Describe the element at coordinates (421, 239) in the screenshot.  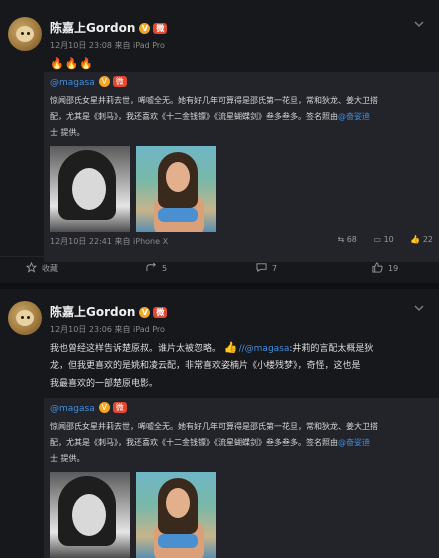
I see `like-icon: 👍 22` at that location.